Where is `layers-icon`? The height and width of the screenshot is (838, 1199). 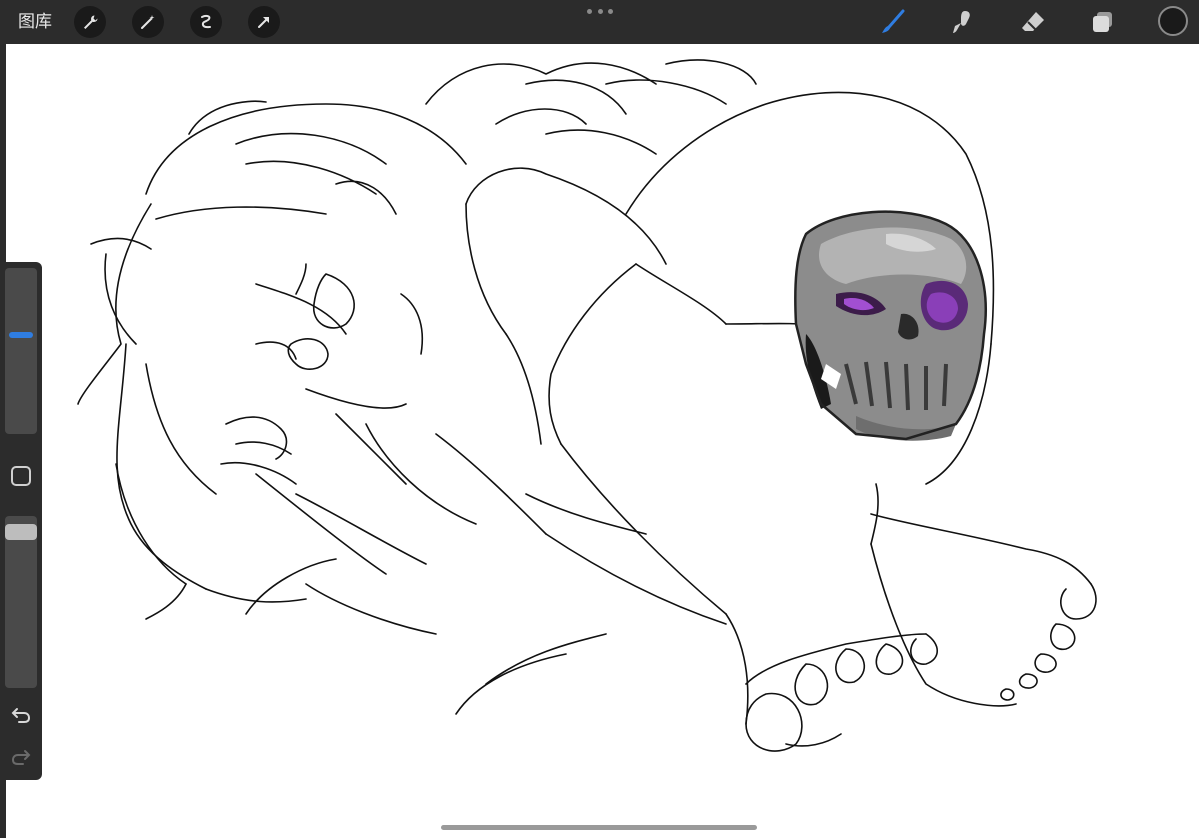 layers-icon is located at coordinates (1103, 22).